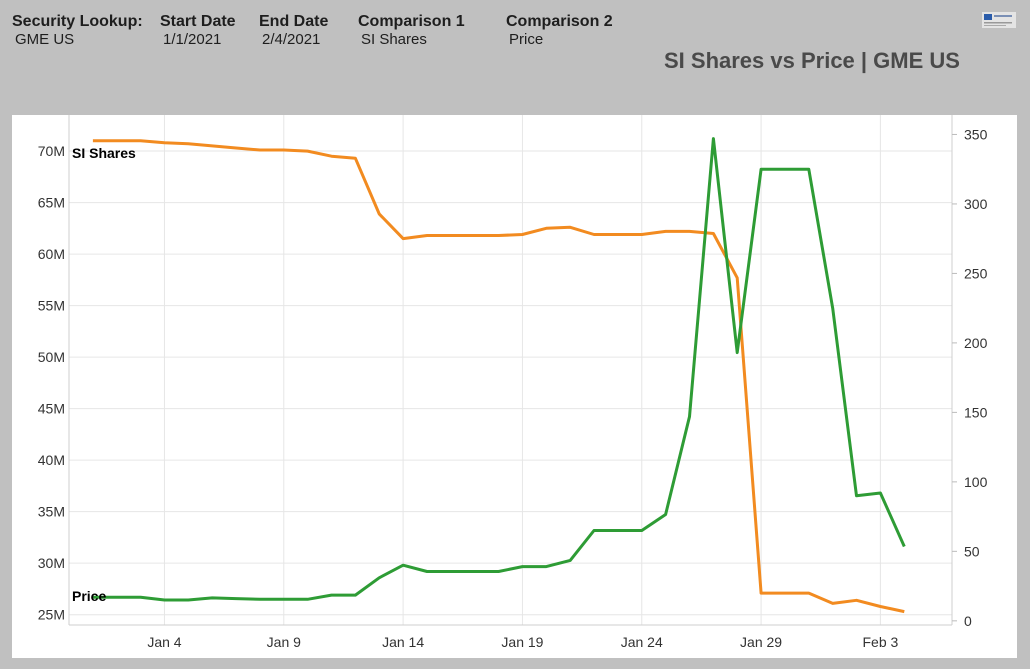 The image size is (1030, 669). I want to click on y-left-tick-label: 50M, so click(51, 357).